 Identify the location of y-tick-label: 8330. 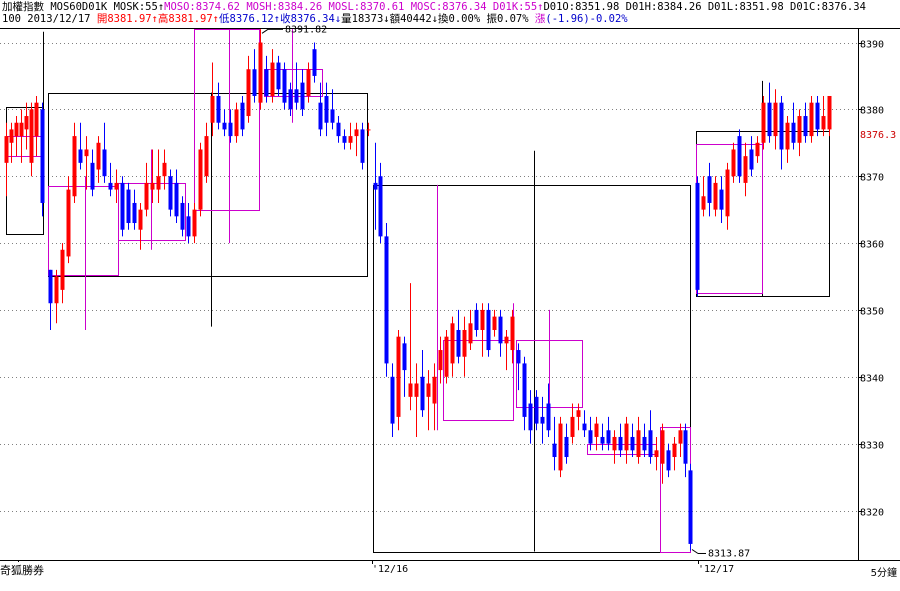
(872, 446).